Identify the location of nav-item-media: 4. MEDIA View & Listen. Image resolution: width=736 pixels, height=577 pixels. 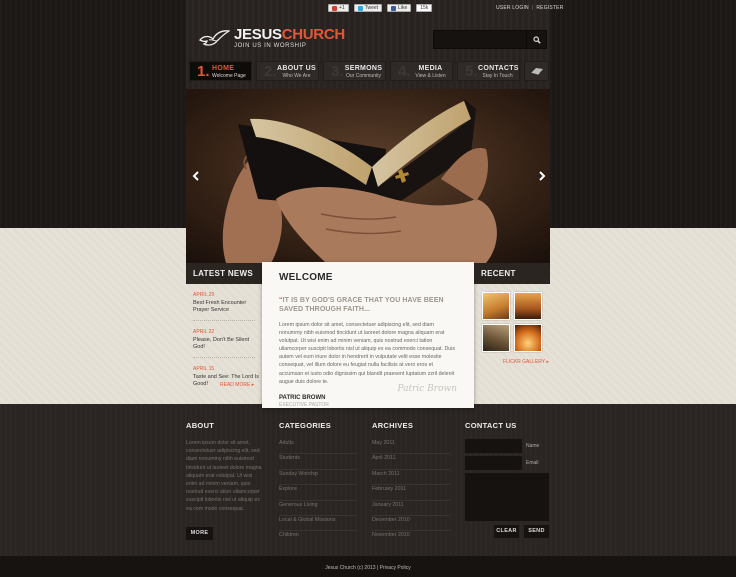
(421, 71).